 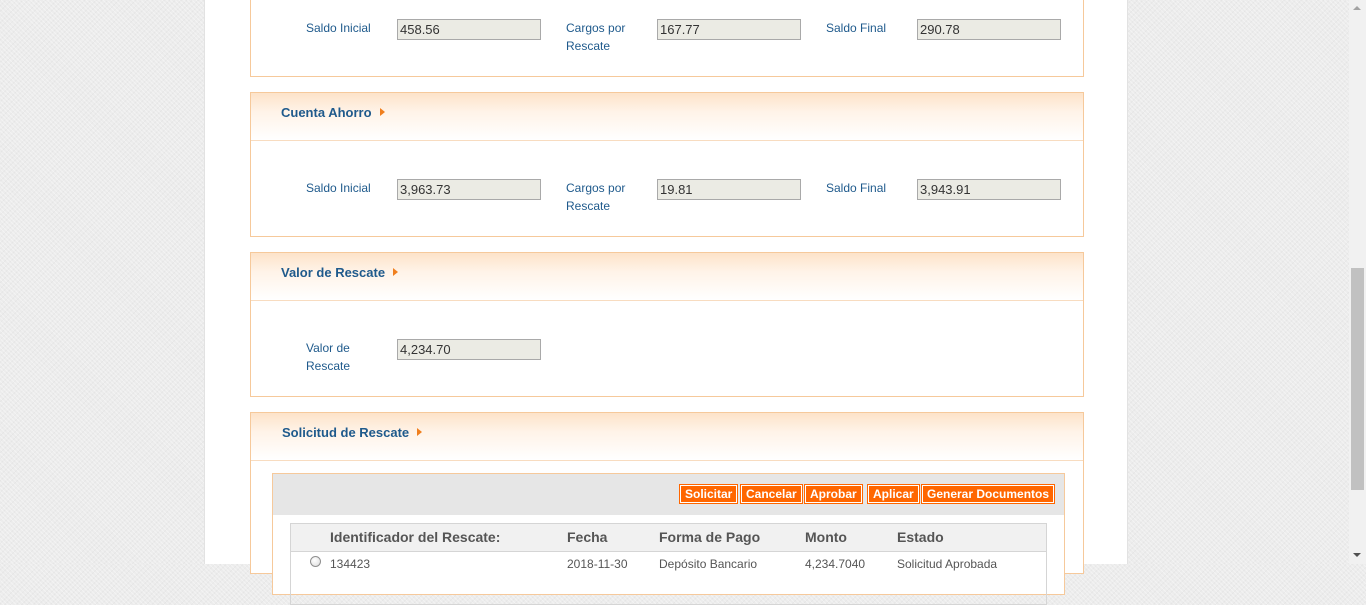 I want to click on col-identificador: Identificador del Rescate:, so click(x=415, y=537).